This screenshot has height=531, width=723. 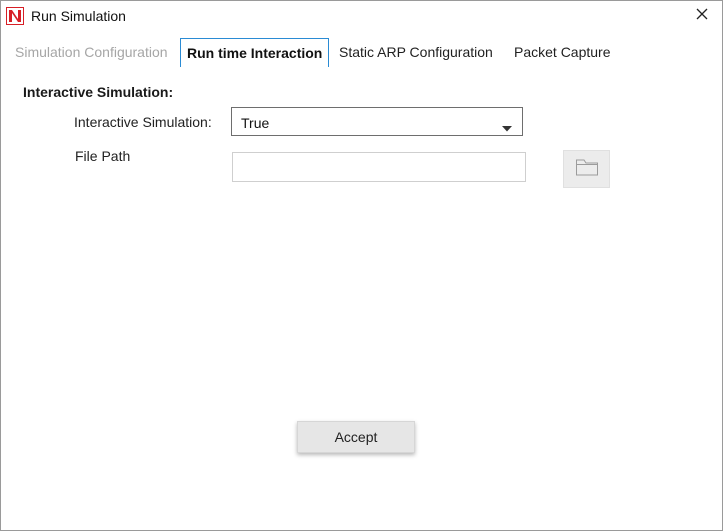 What do you see at coordinates (379, 167) in the screenshot?
I see `file-path-input` at bounding box center [379, 167].